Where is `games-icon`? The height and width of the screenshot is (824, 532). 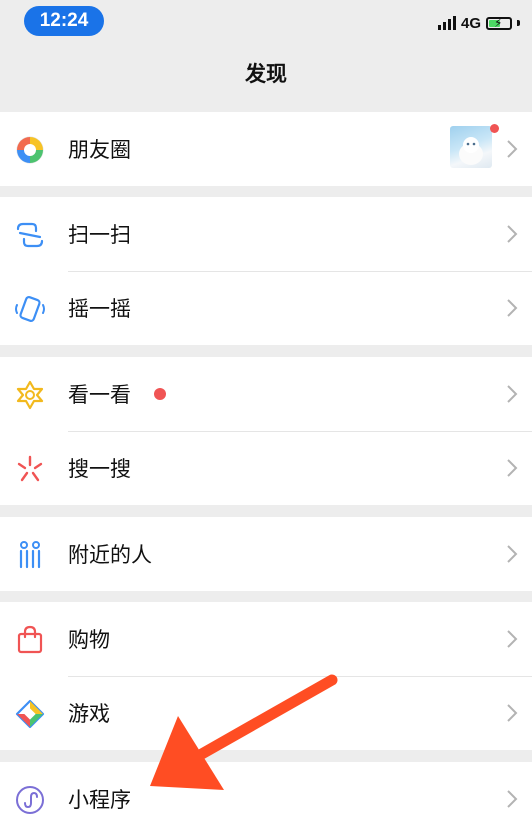 games-icon is located at coordinates (30, 714).